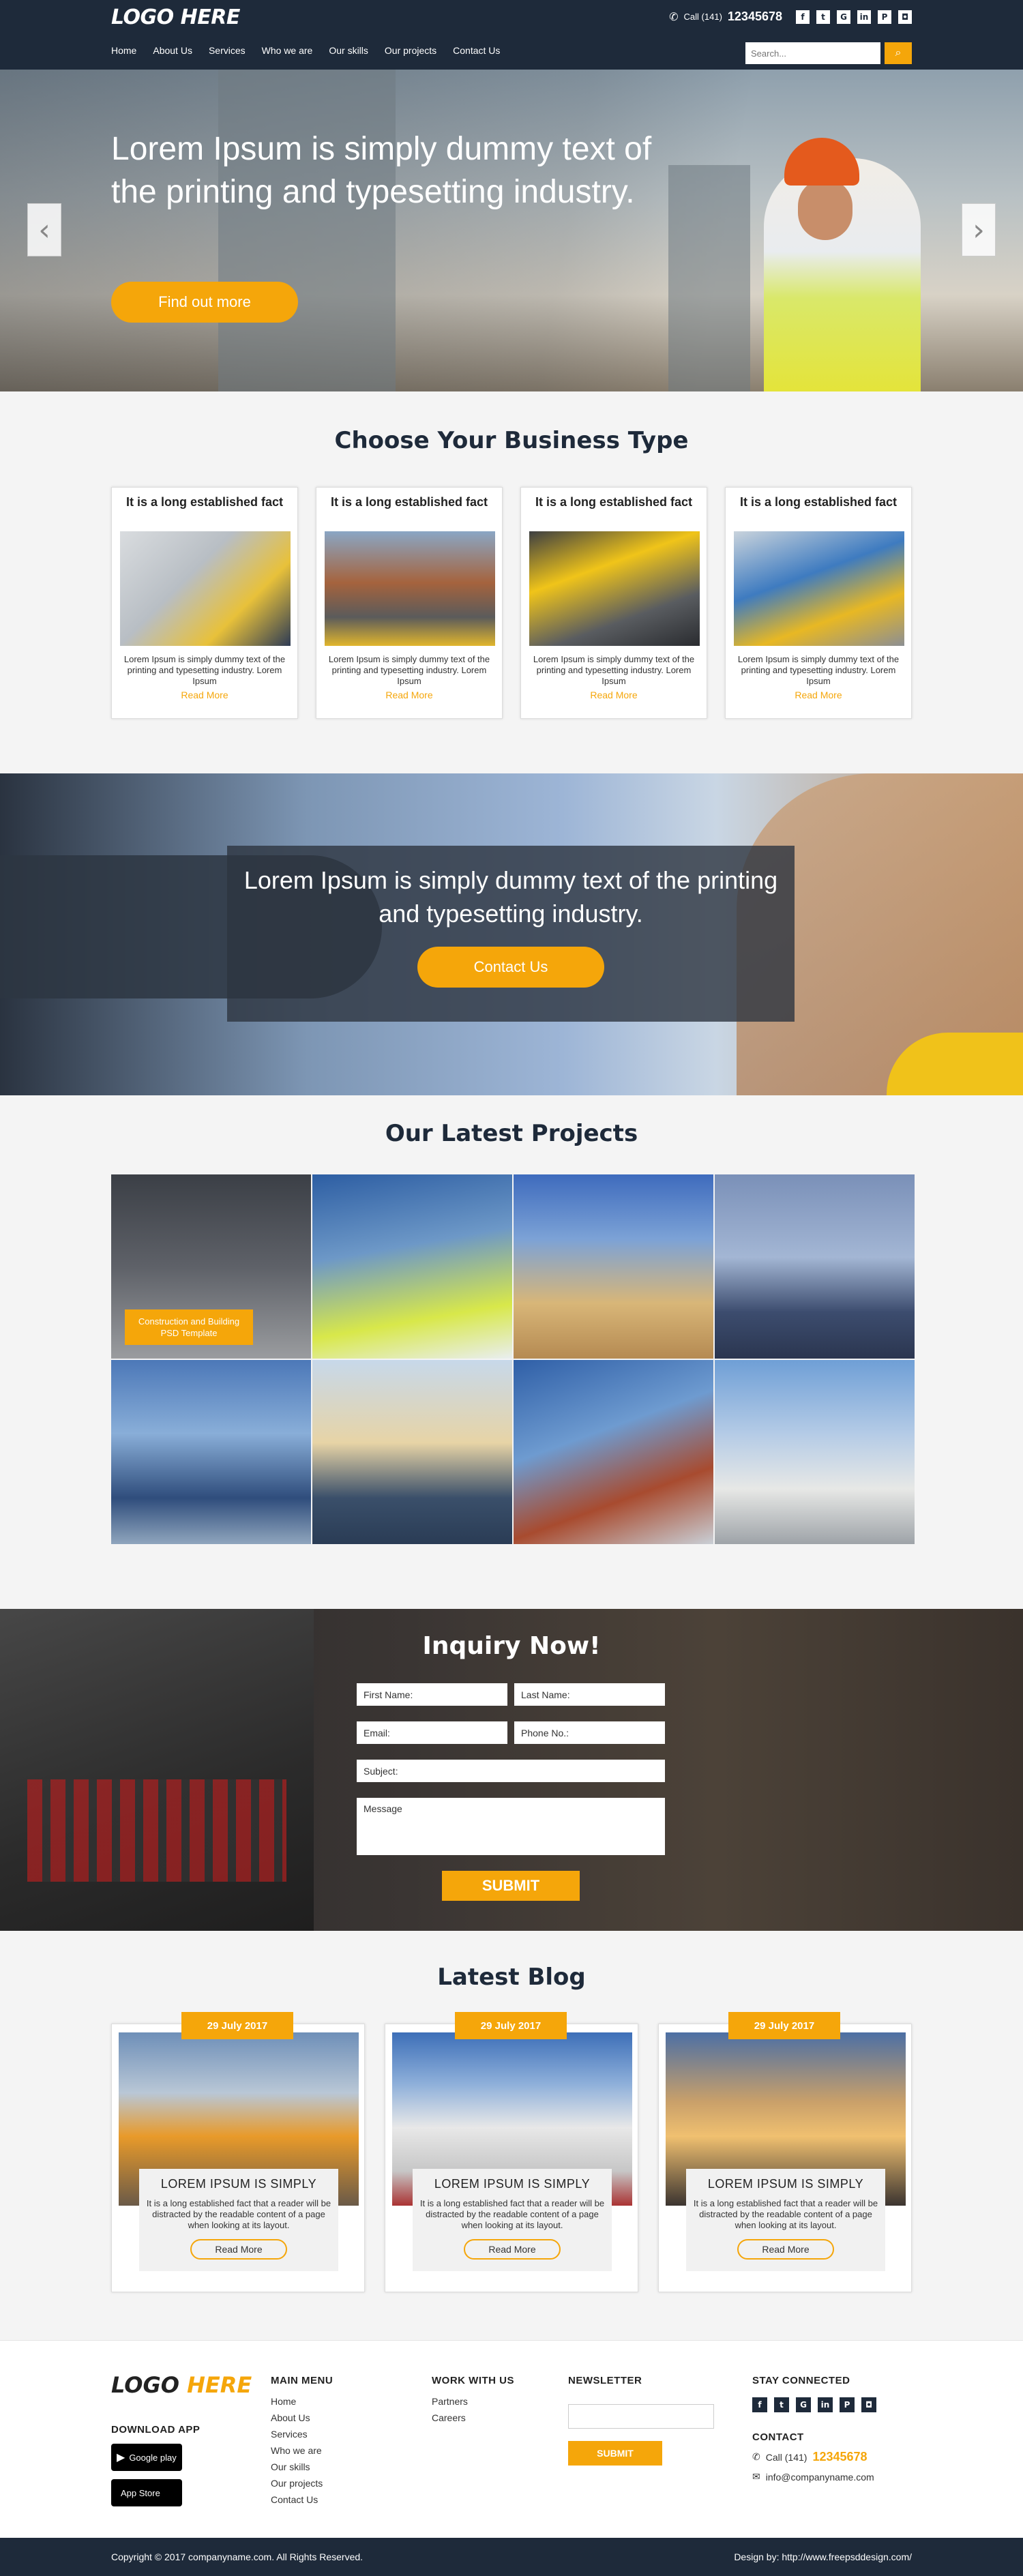  What do you see at coordinates (146, 2492) in the screenshot?
I see `app-store-badge: App Store` at bounding box center [146, 2492].